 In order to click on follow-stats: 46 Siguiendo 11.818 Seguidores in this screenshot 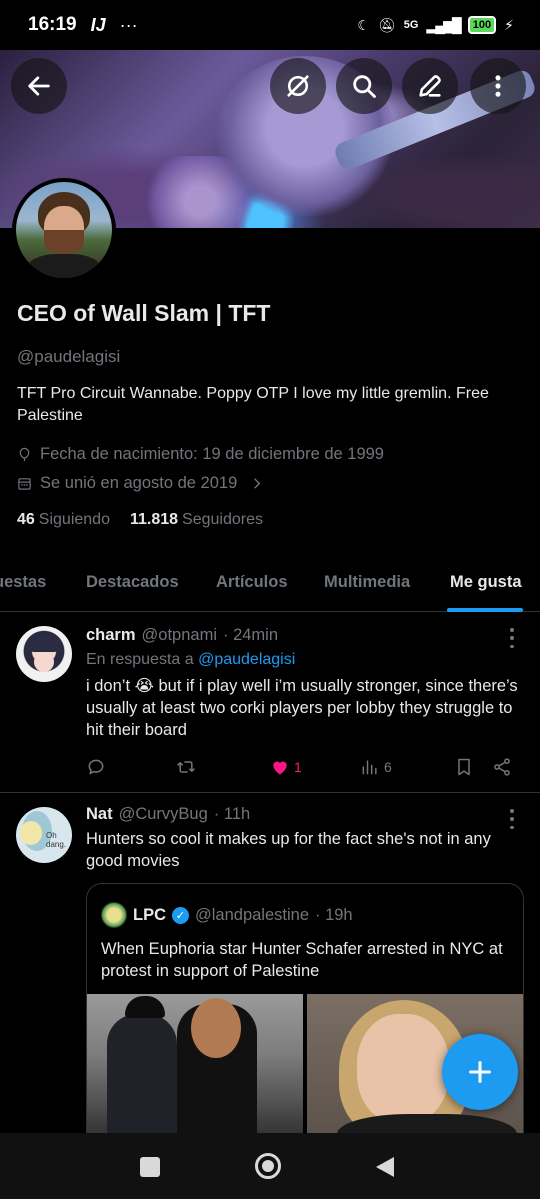, I will do `click(270, 520)`.